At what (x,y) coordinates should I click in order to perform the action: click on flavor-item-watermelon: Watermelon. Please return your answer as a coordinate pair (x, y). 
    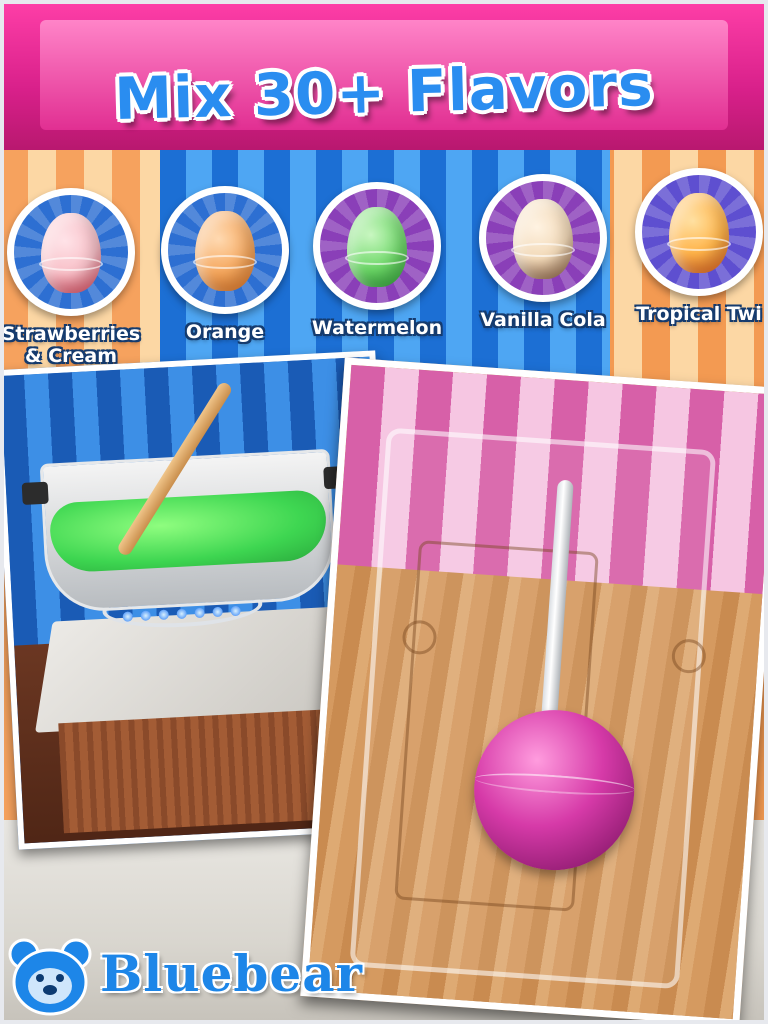
    Looking at the image, I should click on (377, 261).